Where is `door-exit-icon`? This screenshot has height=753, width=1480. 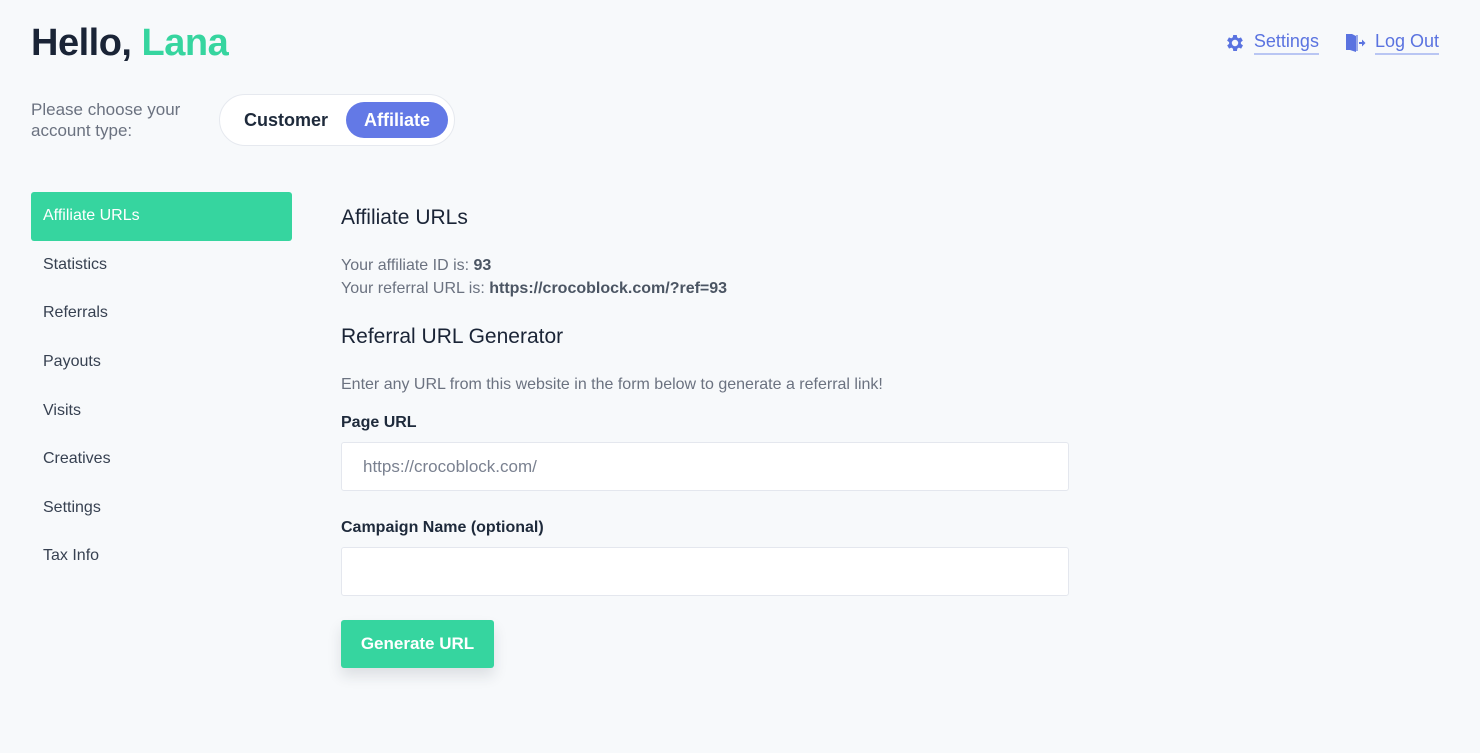
door-exit-icon is located at coordinates (1355, 43).